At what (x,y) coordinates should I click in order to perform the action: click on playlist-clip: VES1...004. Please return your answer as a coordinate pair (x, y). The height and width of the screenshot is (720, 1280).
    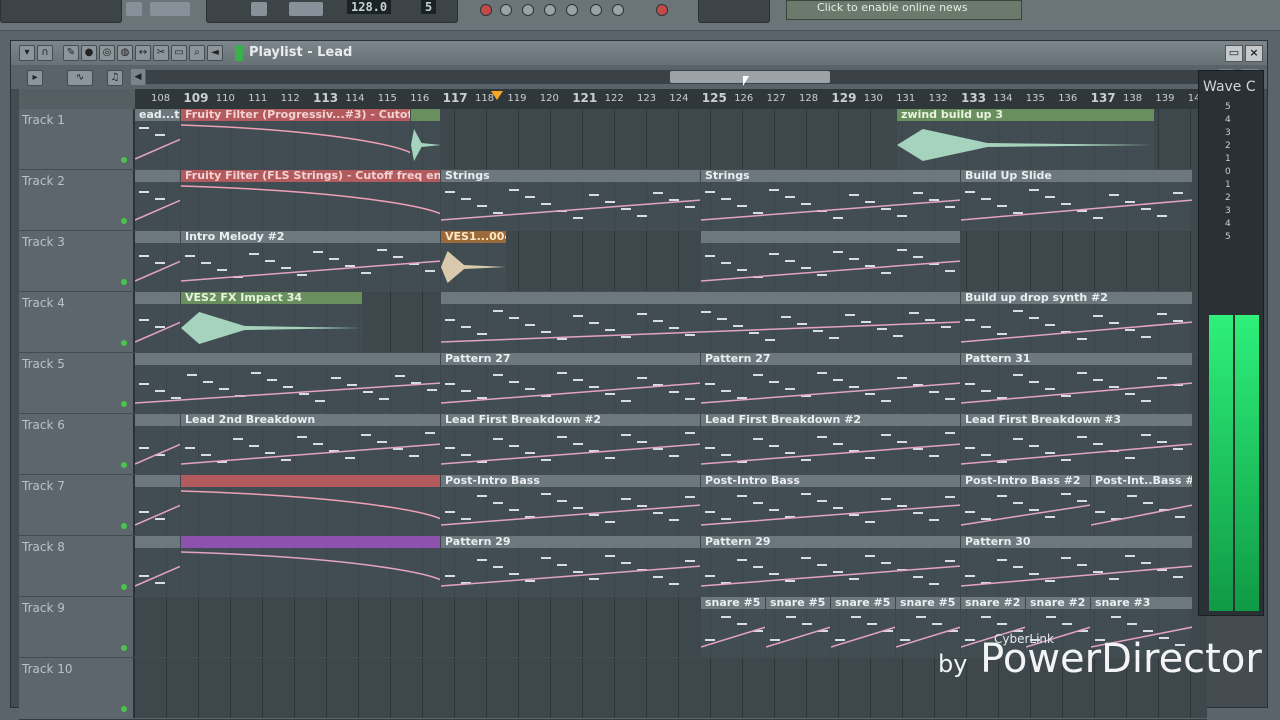
    Looking at the image, I should click on (473, 261).